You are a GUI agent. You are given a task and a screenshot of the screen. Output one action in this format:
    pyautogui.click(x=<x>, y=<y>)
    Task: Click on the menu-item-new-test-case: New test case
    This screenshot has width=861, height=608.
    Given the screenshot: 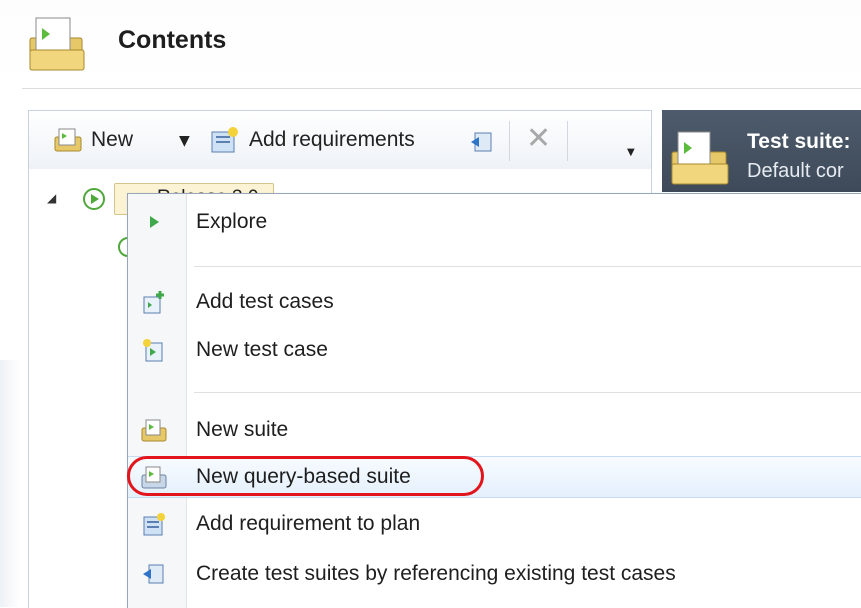 What is the action you would take?
    pyautogui.click(x=494, y=350)
    